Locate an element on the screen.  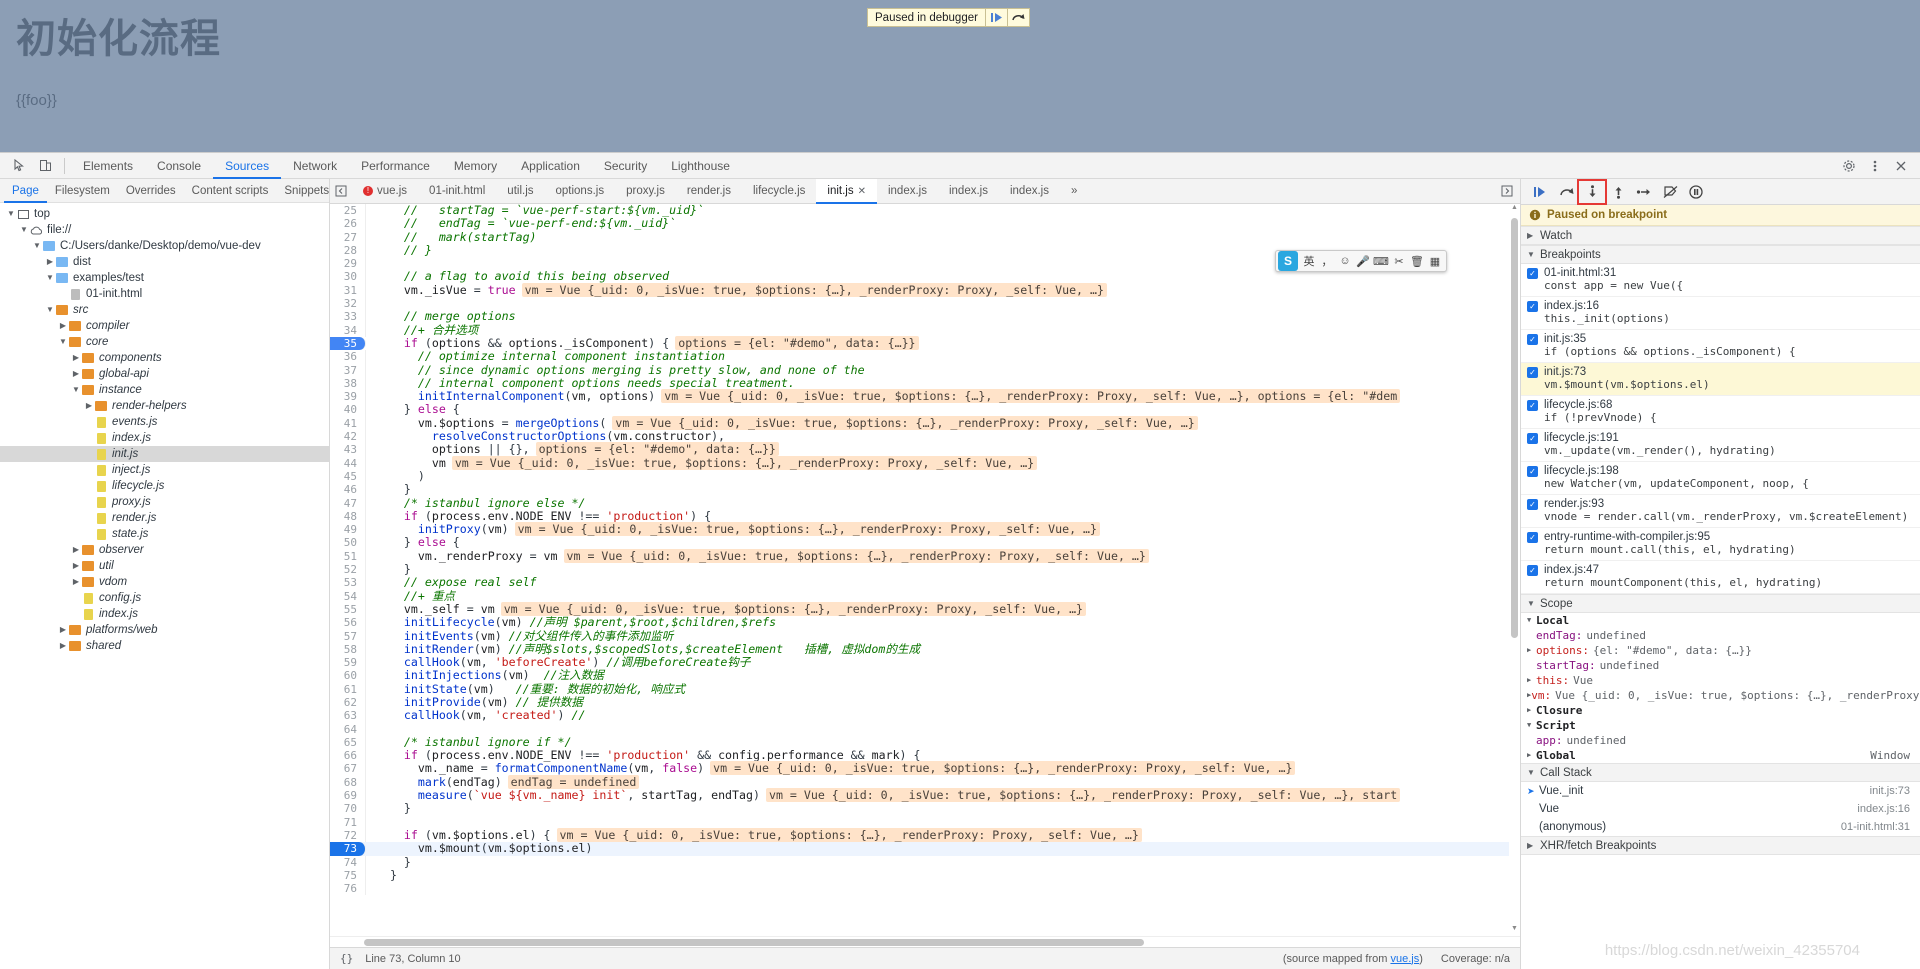
line-number: 37 is located at coordinates (348, 370).